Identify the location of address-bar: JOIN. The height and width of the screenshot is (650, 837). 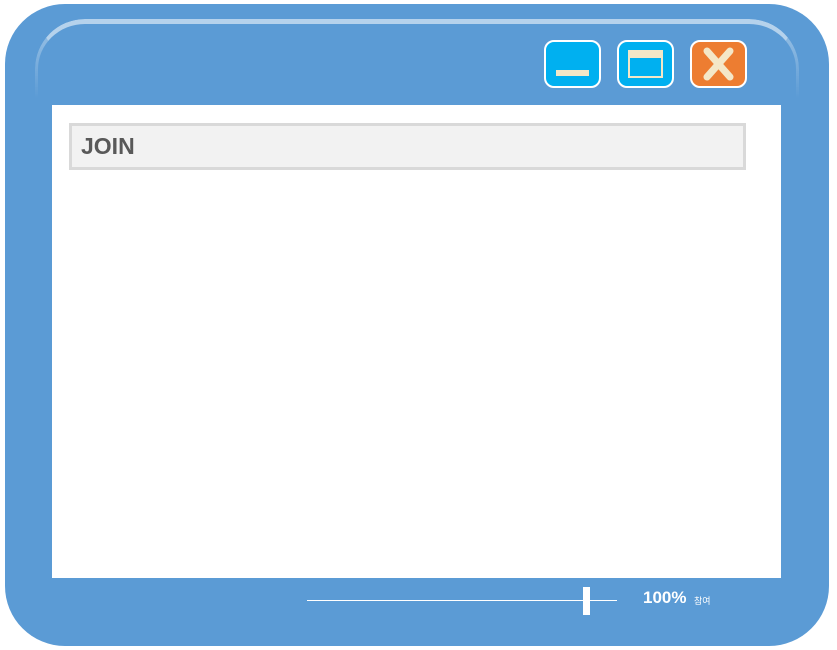
(407, 146).